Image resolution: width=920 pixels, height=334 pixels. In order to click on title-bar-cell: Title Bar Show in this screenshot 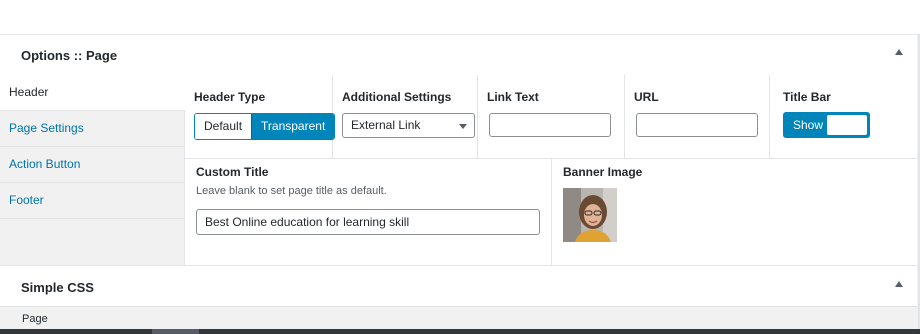, I will do `click(843, 116)`.